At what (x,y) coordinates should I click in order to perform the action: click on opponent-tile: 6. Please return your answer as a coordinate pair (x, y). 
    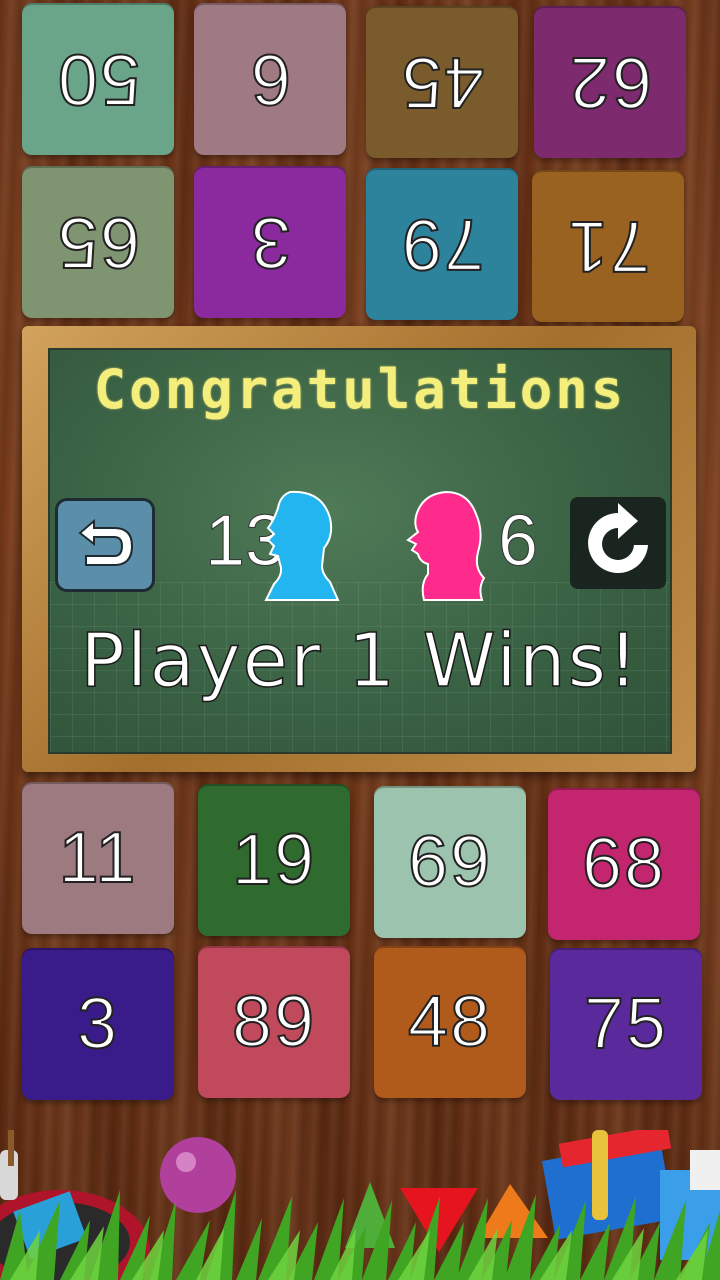
    Looking at the image, I should click on (270, 79).